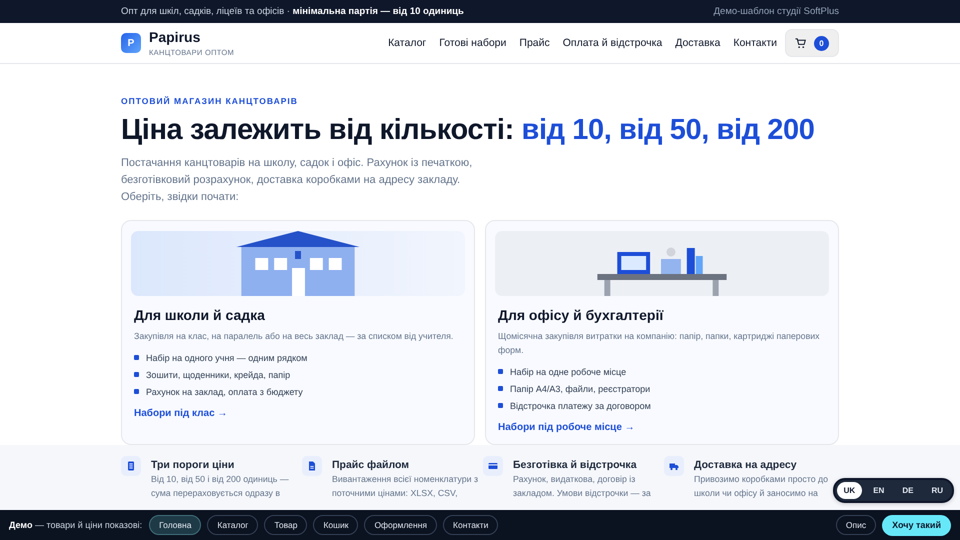  Describe the element at coordinates (312, 466) in the screenshot. I see `file-icon` at that location.